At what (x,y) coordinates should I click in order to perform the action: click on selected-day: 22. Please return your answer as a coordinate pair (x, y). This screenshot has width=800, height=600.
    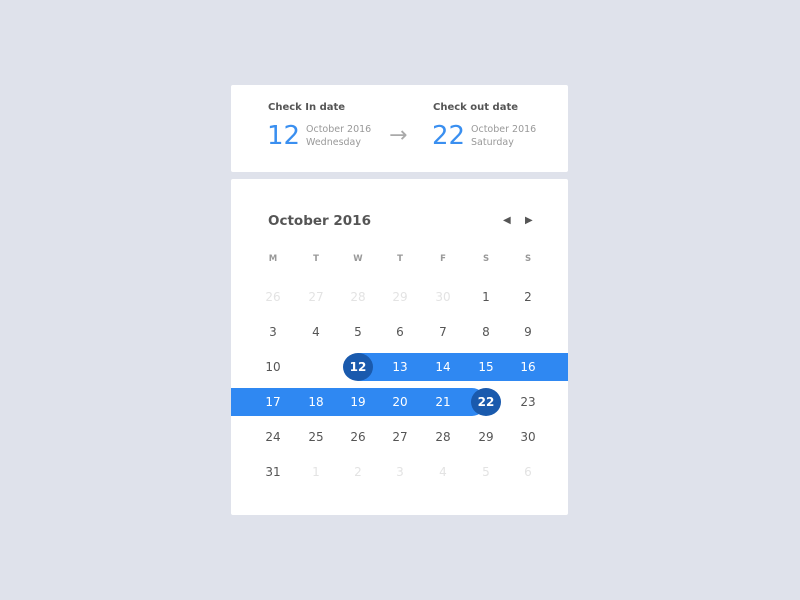
    Looking at the image, I should click on (486, 402).